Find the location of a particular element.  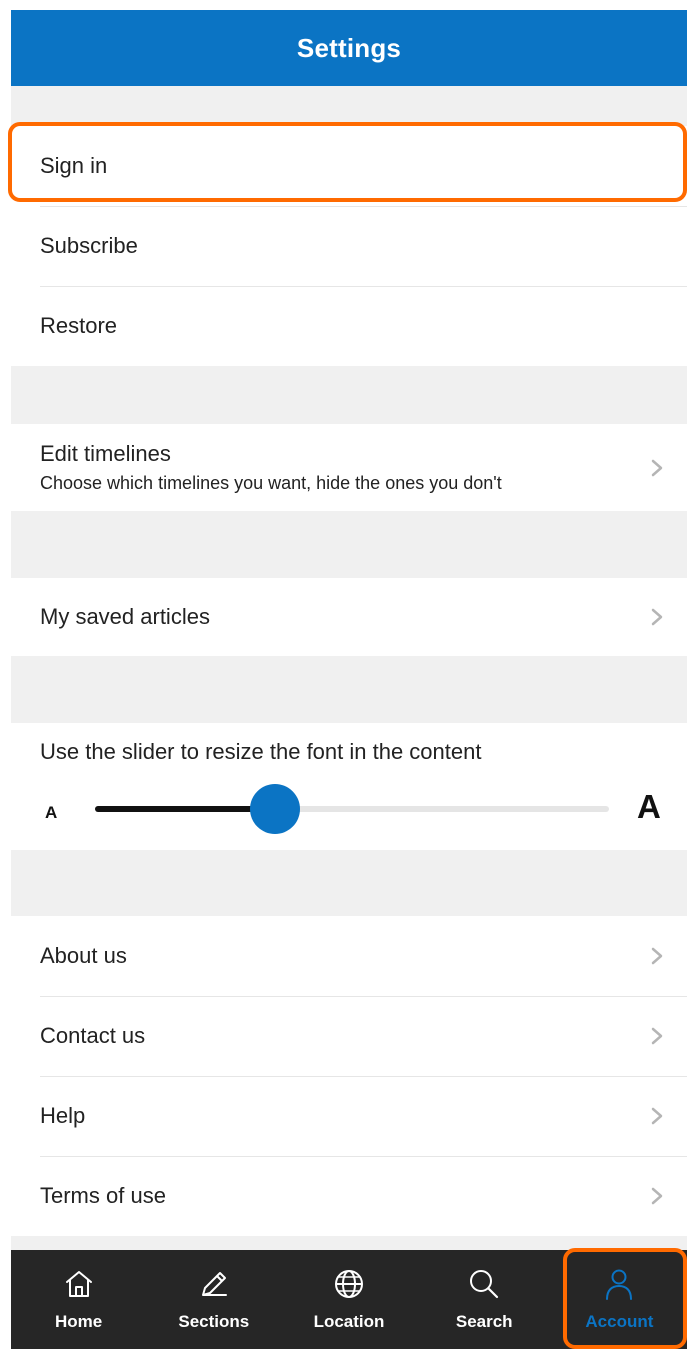

help-row: Help is located at coordinates (349, 1116).